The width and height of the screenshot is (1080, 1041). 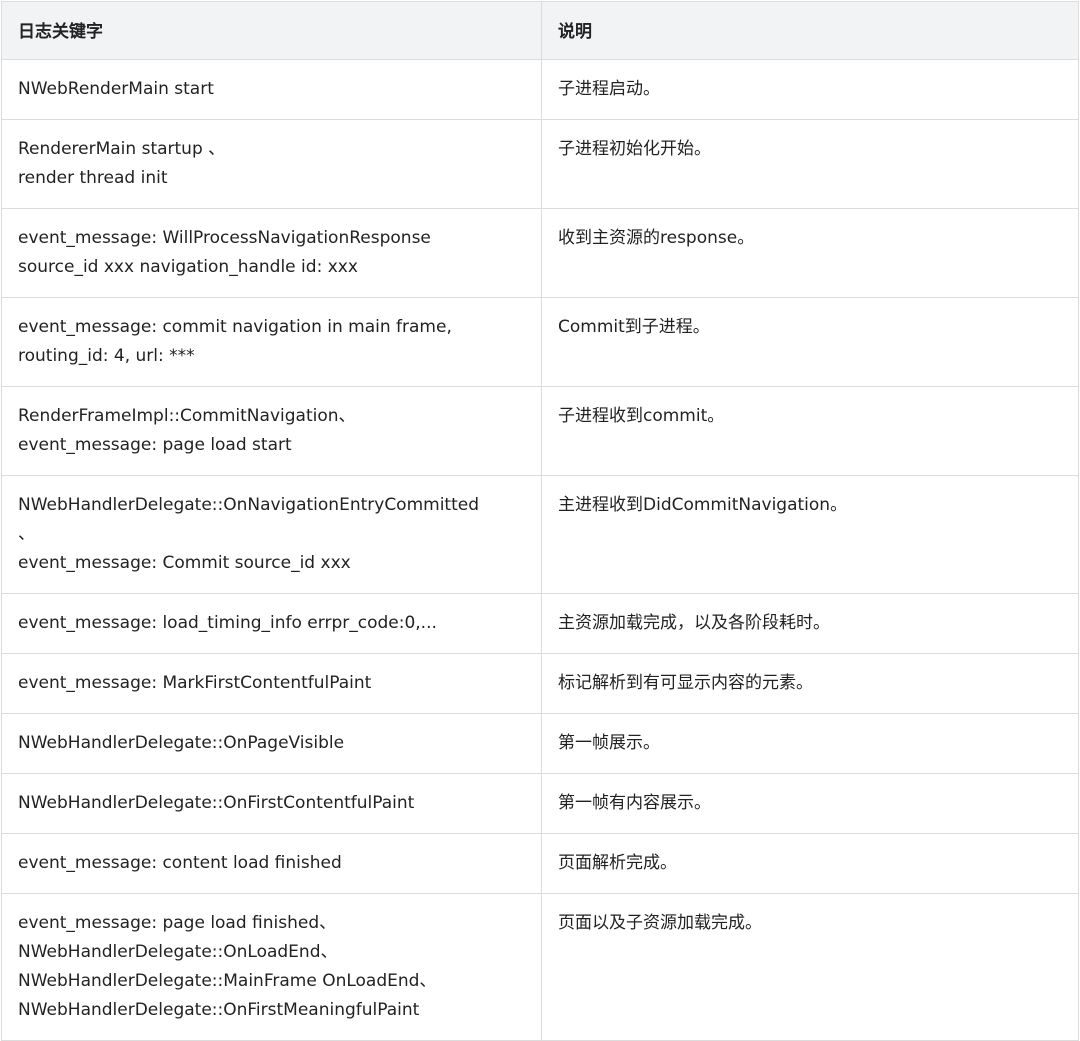 I want to click on keyword-line: 、, so click(x=26, y=534).